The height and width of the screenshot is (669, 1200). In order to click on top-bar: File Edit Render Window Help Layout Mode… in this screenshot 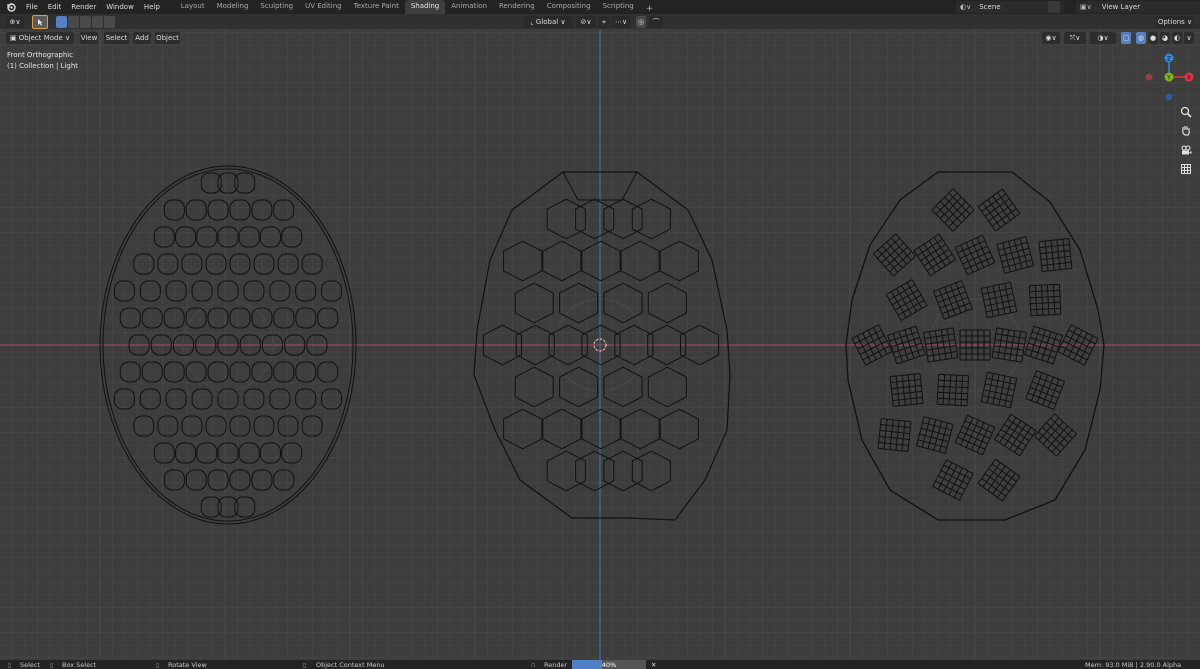, I will do `click(600, 7)`.